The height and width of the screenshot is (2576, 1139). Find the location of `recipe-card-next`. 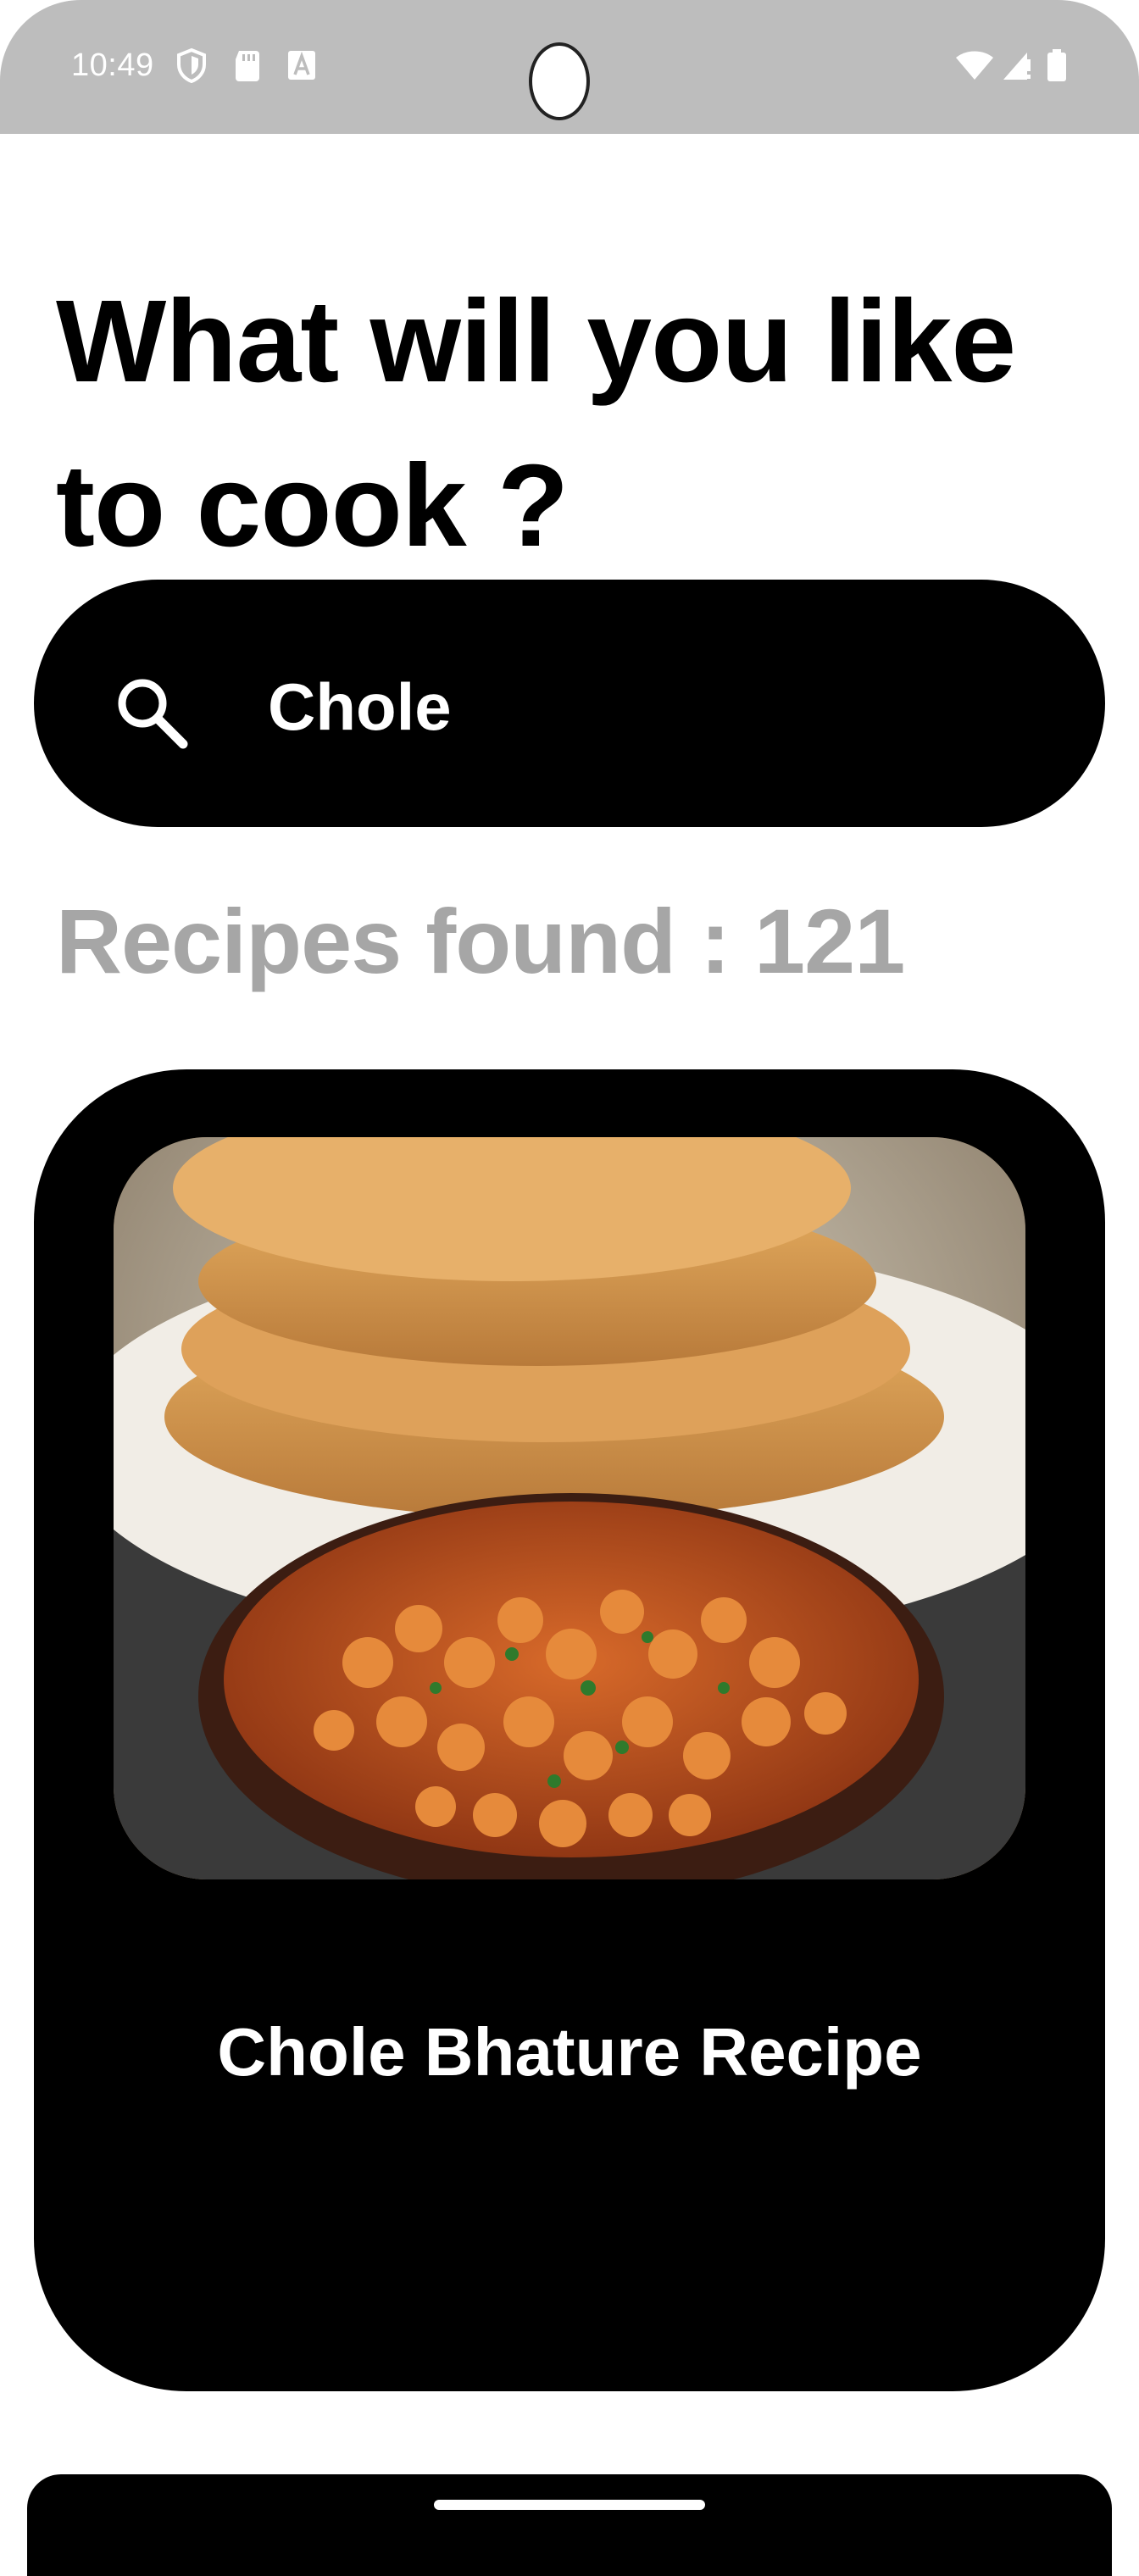

recipe-card-next is located at coordinates (569, 2525).